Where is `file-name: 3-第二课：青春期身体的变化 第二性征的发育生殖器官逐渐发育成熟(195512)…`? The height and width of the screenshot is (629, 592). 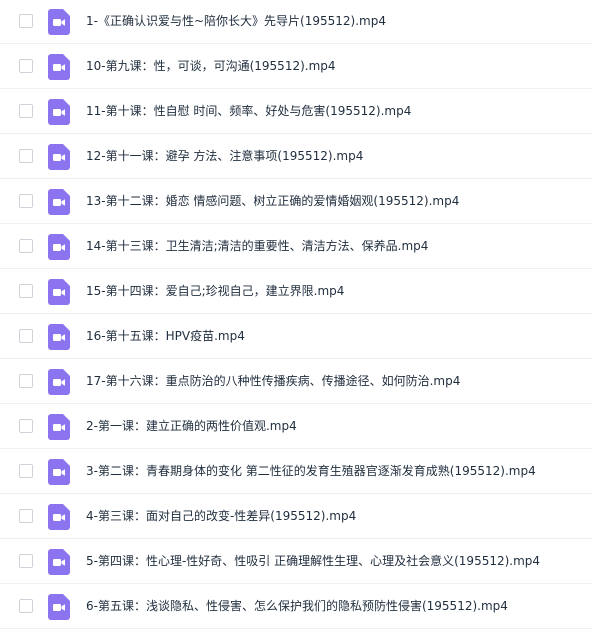
file-name: 3-第二课：青春期身体的变化 第二性征的发育生殖器官逐渐发育成熟(195512)… is located at coordinates (311, 471).